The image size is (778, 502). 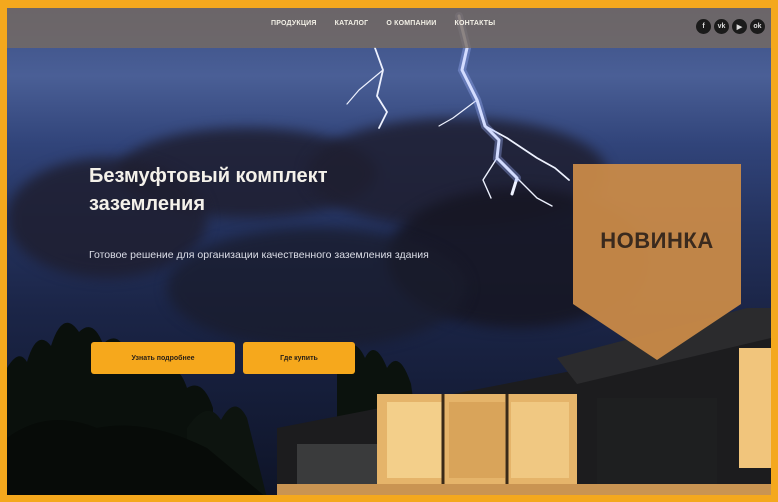 What do you see at coordinates (411, 23) in the screenshot?
I see `nav-item-about: О КОМПАНИИ` at bounding box center [411, 23].